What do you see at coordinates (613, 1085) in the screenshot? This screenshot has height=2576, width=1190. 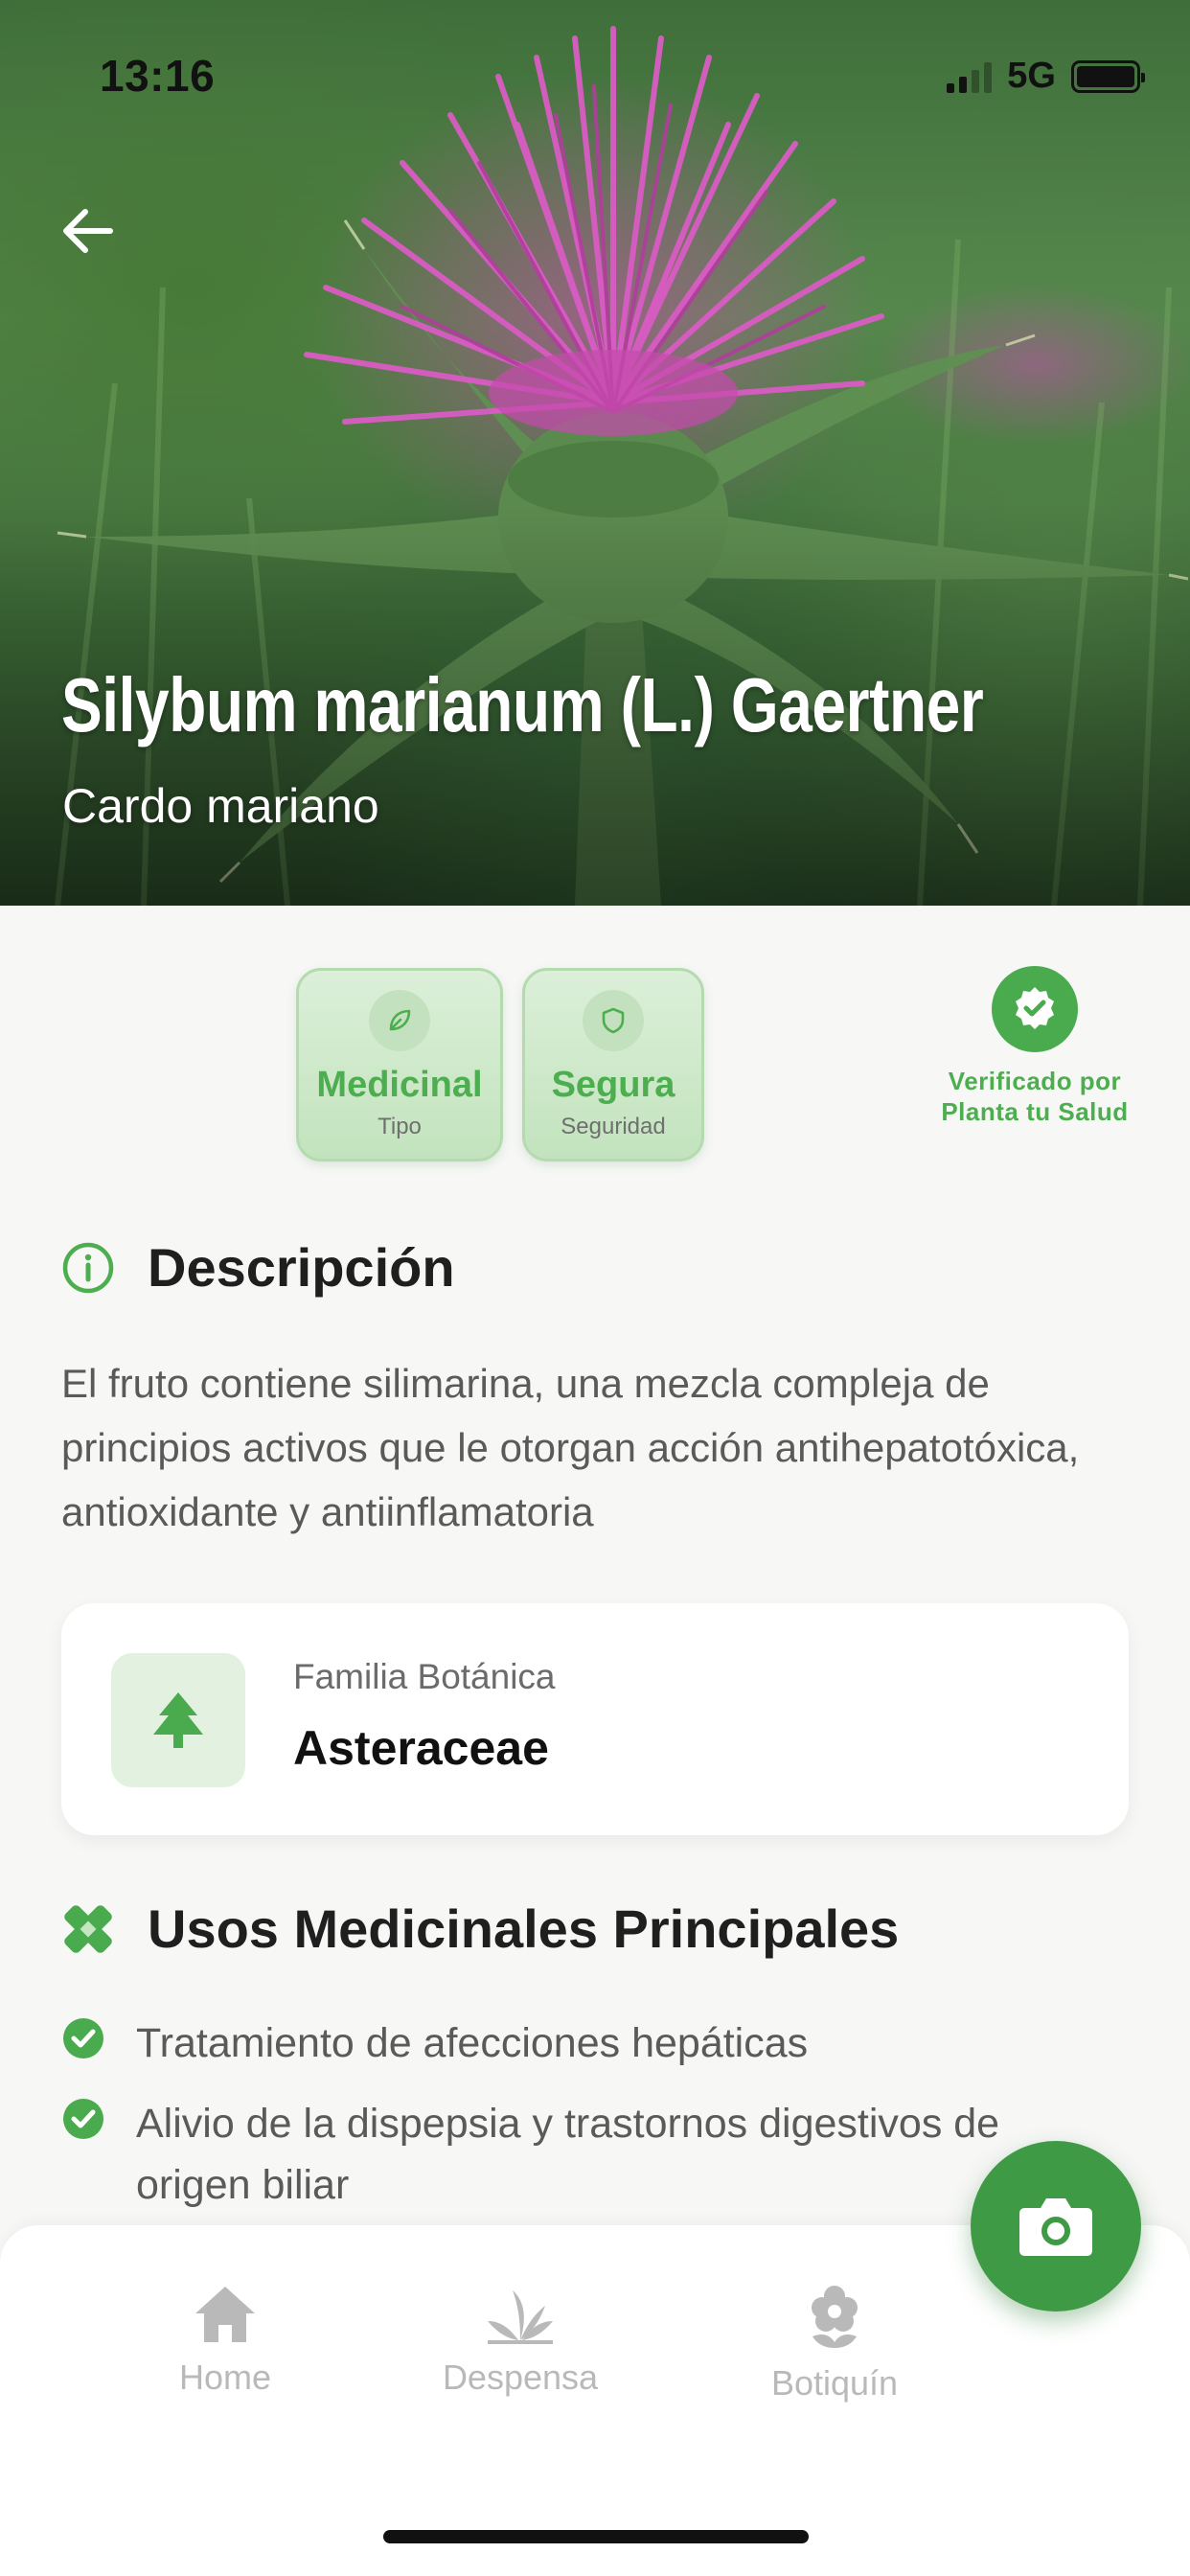 I see `safety-value: Segura` at bounding box center [613, 1085].